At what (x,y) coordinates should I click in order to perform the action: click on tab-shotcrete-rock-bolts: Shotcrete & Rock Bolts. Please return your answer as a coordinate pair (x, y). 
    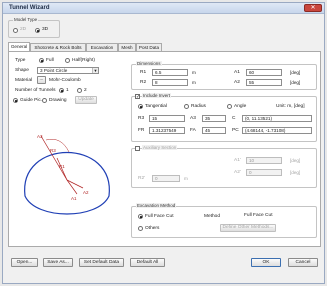
    Looking at the image, I should click on (58, 47).